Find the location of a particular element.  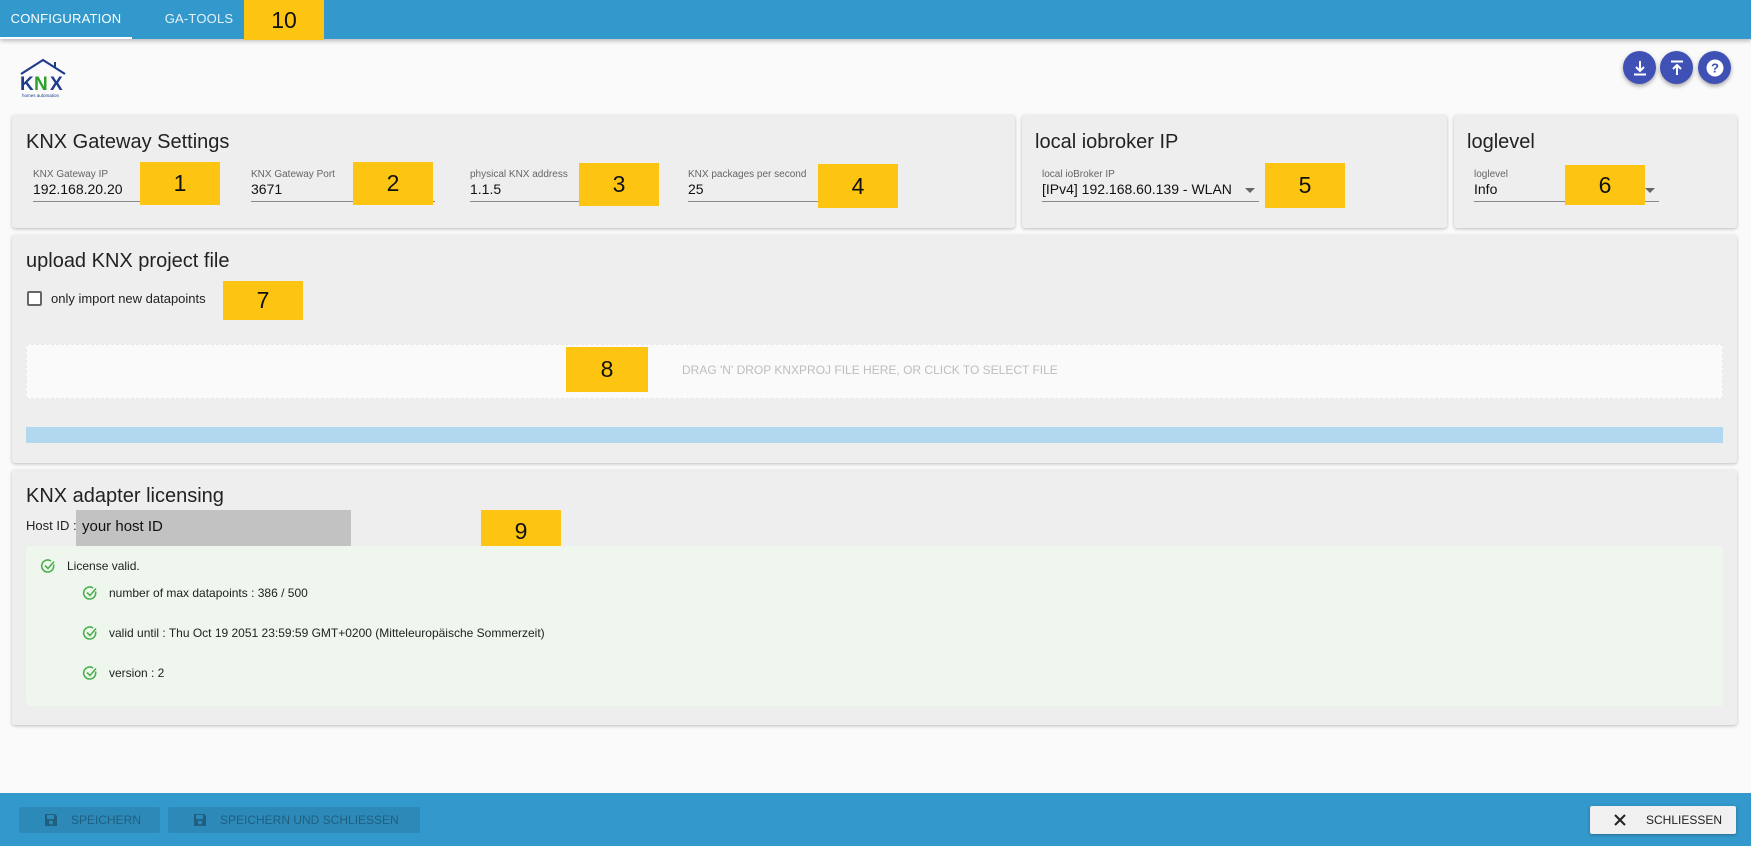

save-and-close-label: SPEICHERN UND SCHLIESSEN is located at coordinates (309, 820).